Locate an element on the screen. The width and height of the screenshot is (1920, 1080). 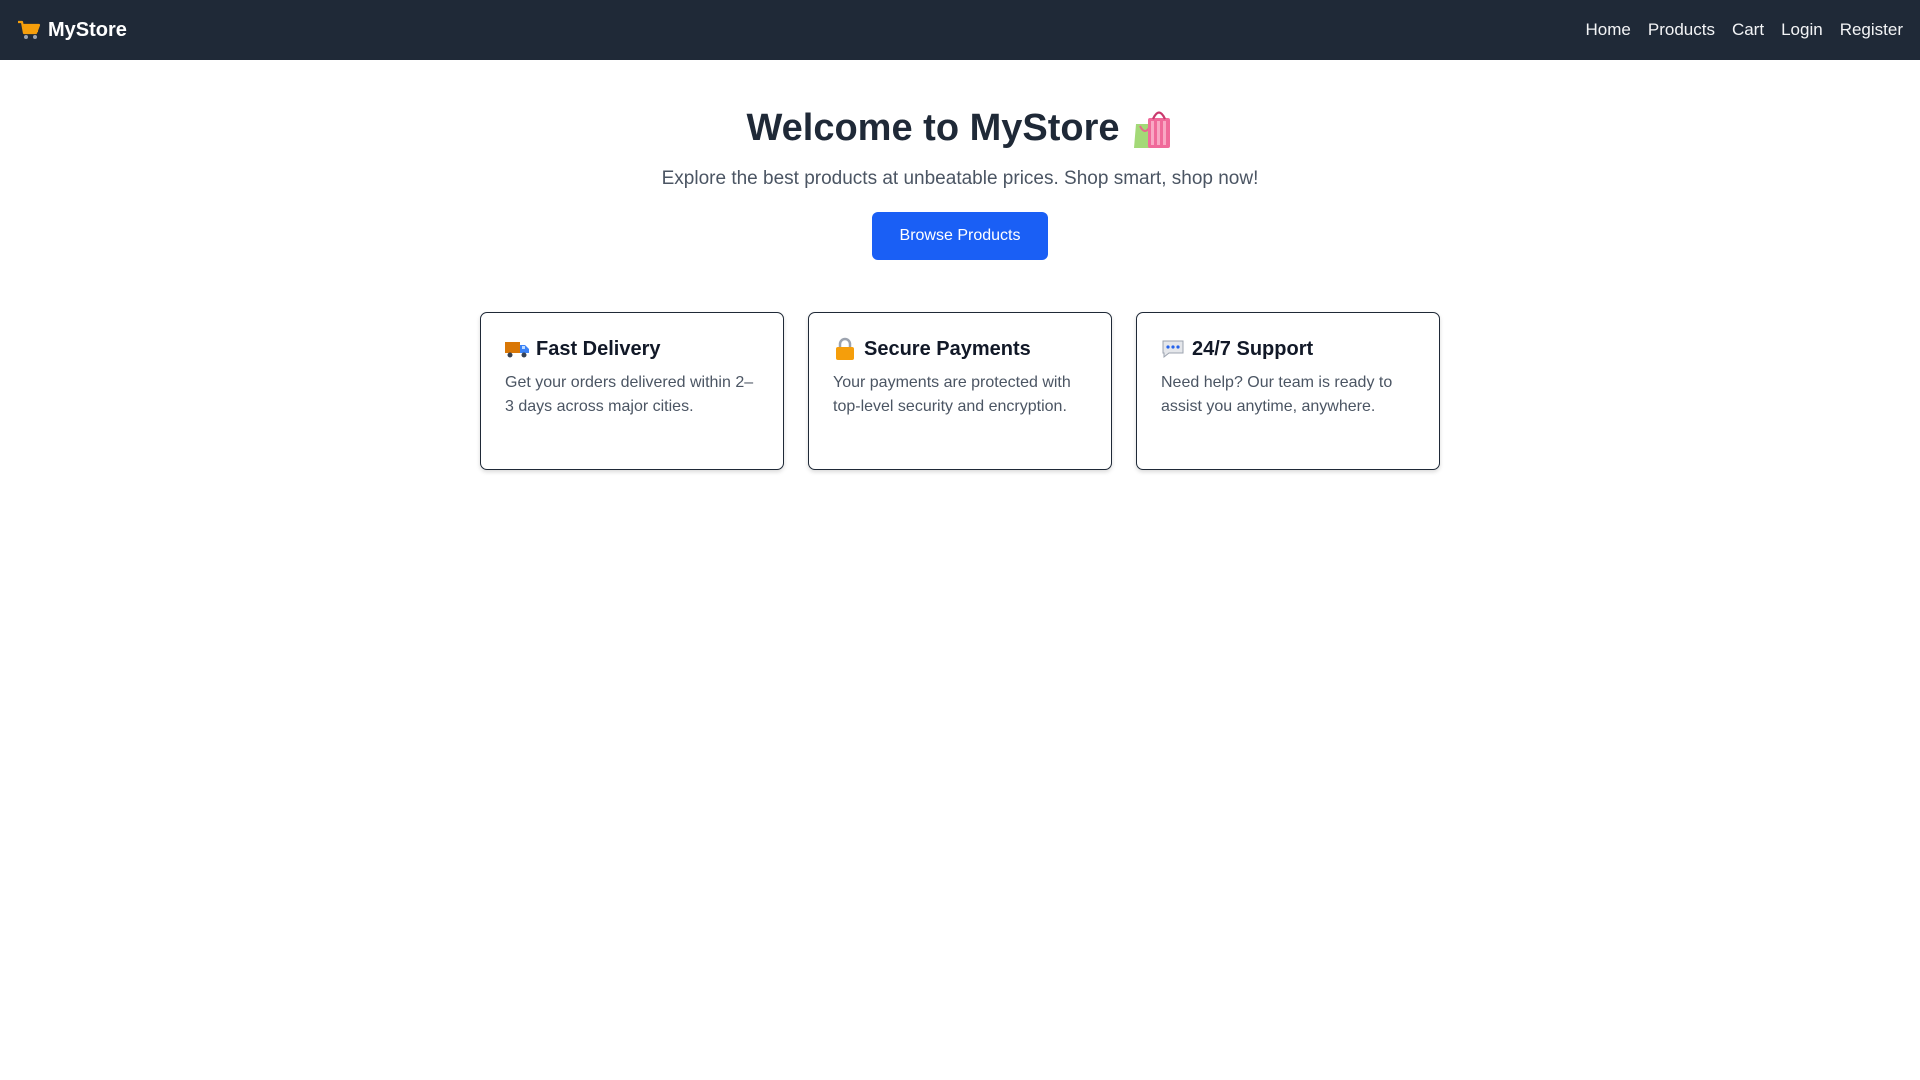
nav-links: Home Products Cart Login Register is located at coordinates (1745, 30).